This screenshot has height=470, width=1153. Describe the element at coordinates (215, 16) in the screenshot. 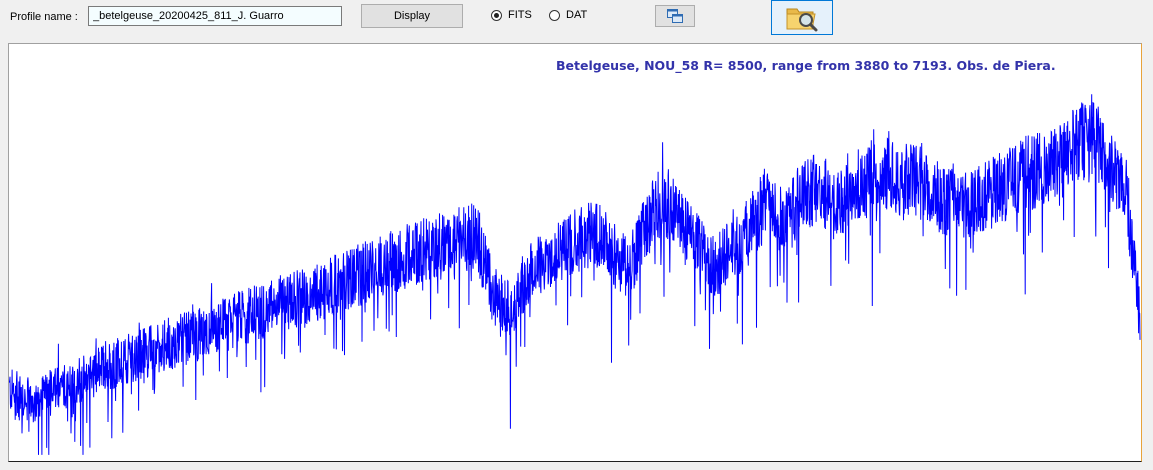

I see `profile-name-input` at that location.